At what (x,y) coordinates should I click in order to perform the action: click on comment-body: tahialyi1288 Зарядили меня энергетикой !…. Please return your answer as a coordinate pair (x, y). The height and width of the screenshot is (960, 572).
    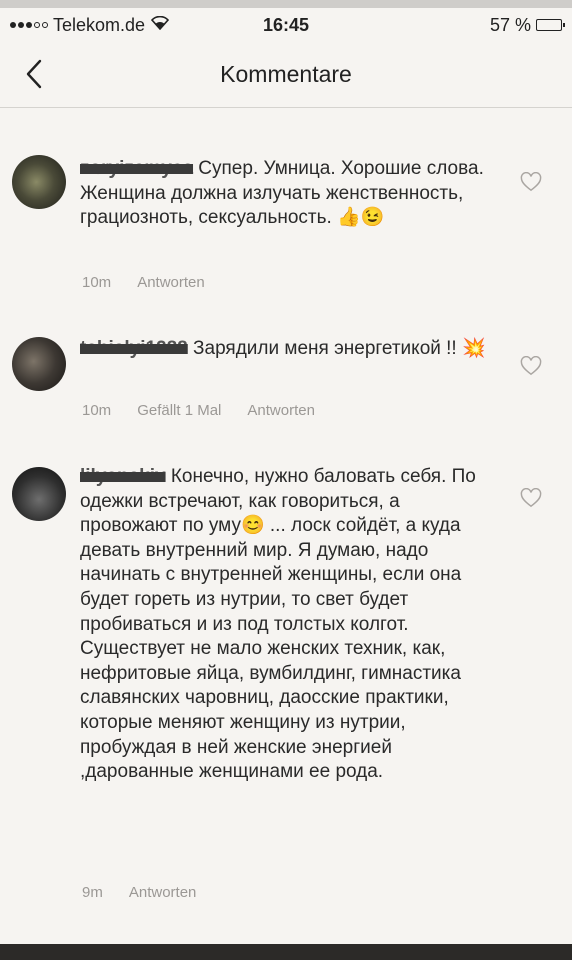
    Looking at the image, I should click on (285, 349).